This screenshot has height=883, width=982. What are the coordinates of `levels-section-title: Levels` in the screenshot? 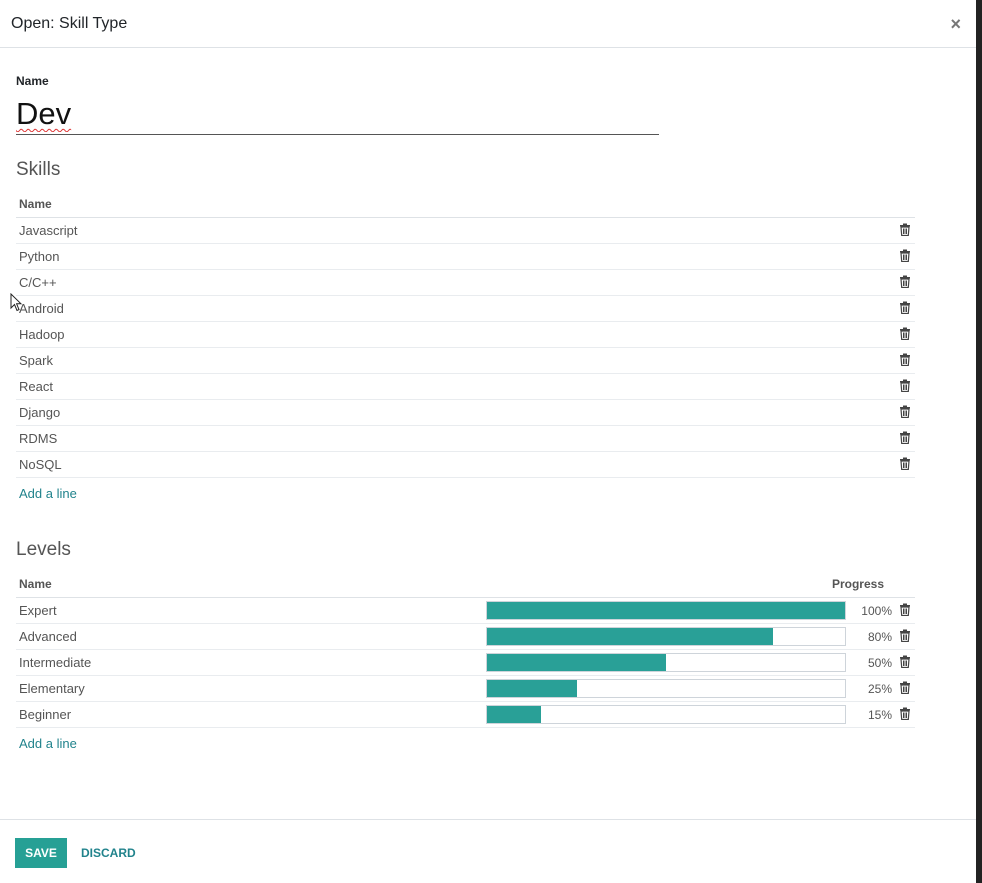 It's located at (43, 549).